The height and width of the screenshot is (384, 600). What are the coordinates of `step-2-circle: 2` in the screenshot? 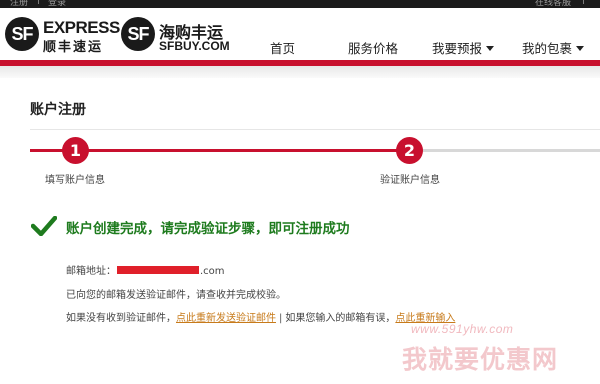 It's located at (409, 150).